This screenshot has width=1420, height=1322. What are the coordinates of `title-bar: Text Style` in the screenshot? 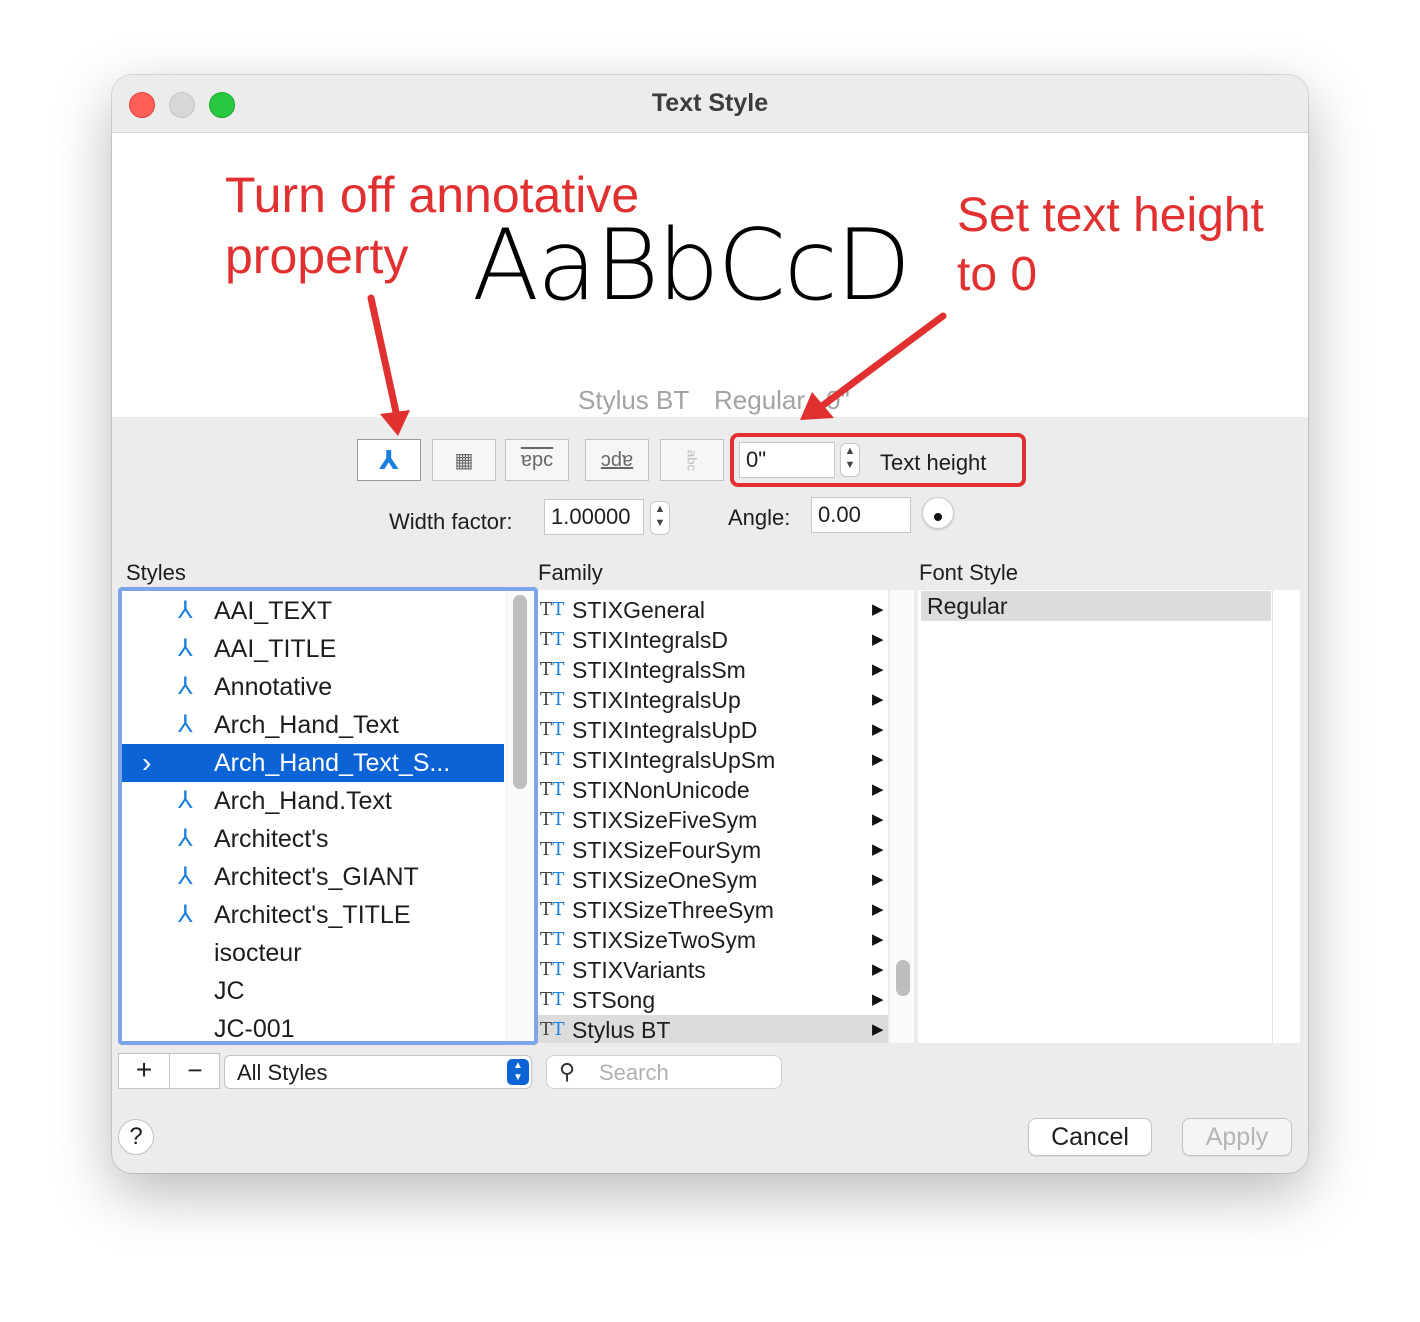 It's located at (710, 104).